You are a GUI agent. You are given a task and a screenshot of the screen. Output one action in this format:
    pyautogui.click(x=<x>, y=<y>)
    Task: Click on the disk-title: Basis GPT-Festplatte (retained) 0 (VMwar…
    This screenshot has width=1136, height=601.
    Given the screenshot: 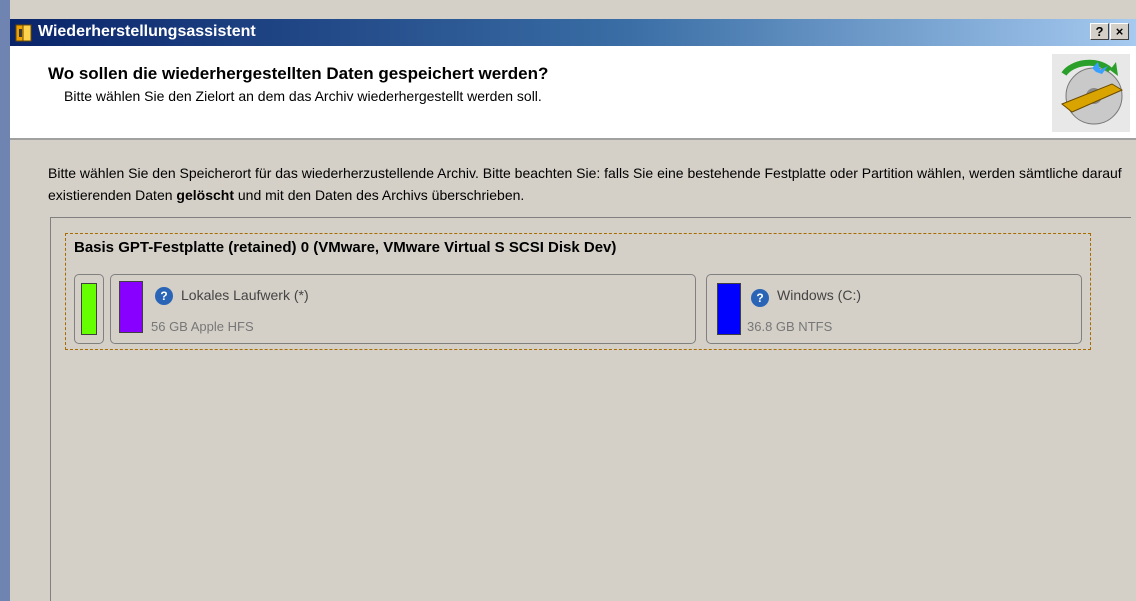 What is the action you would take?
    pyautogui.click(x=345, y=247)
    